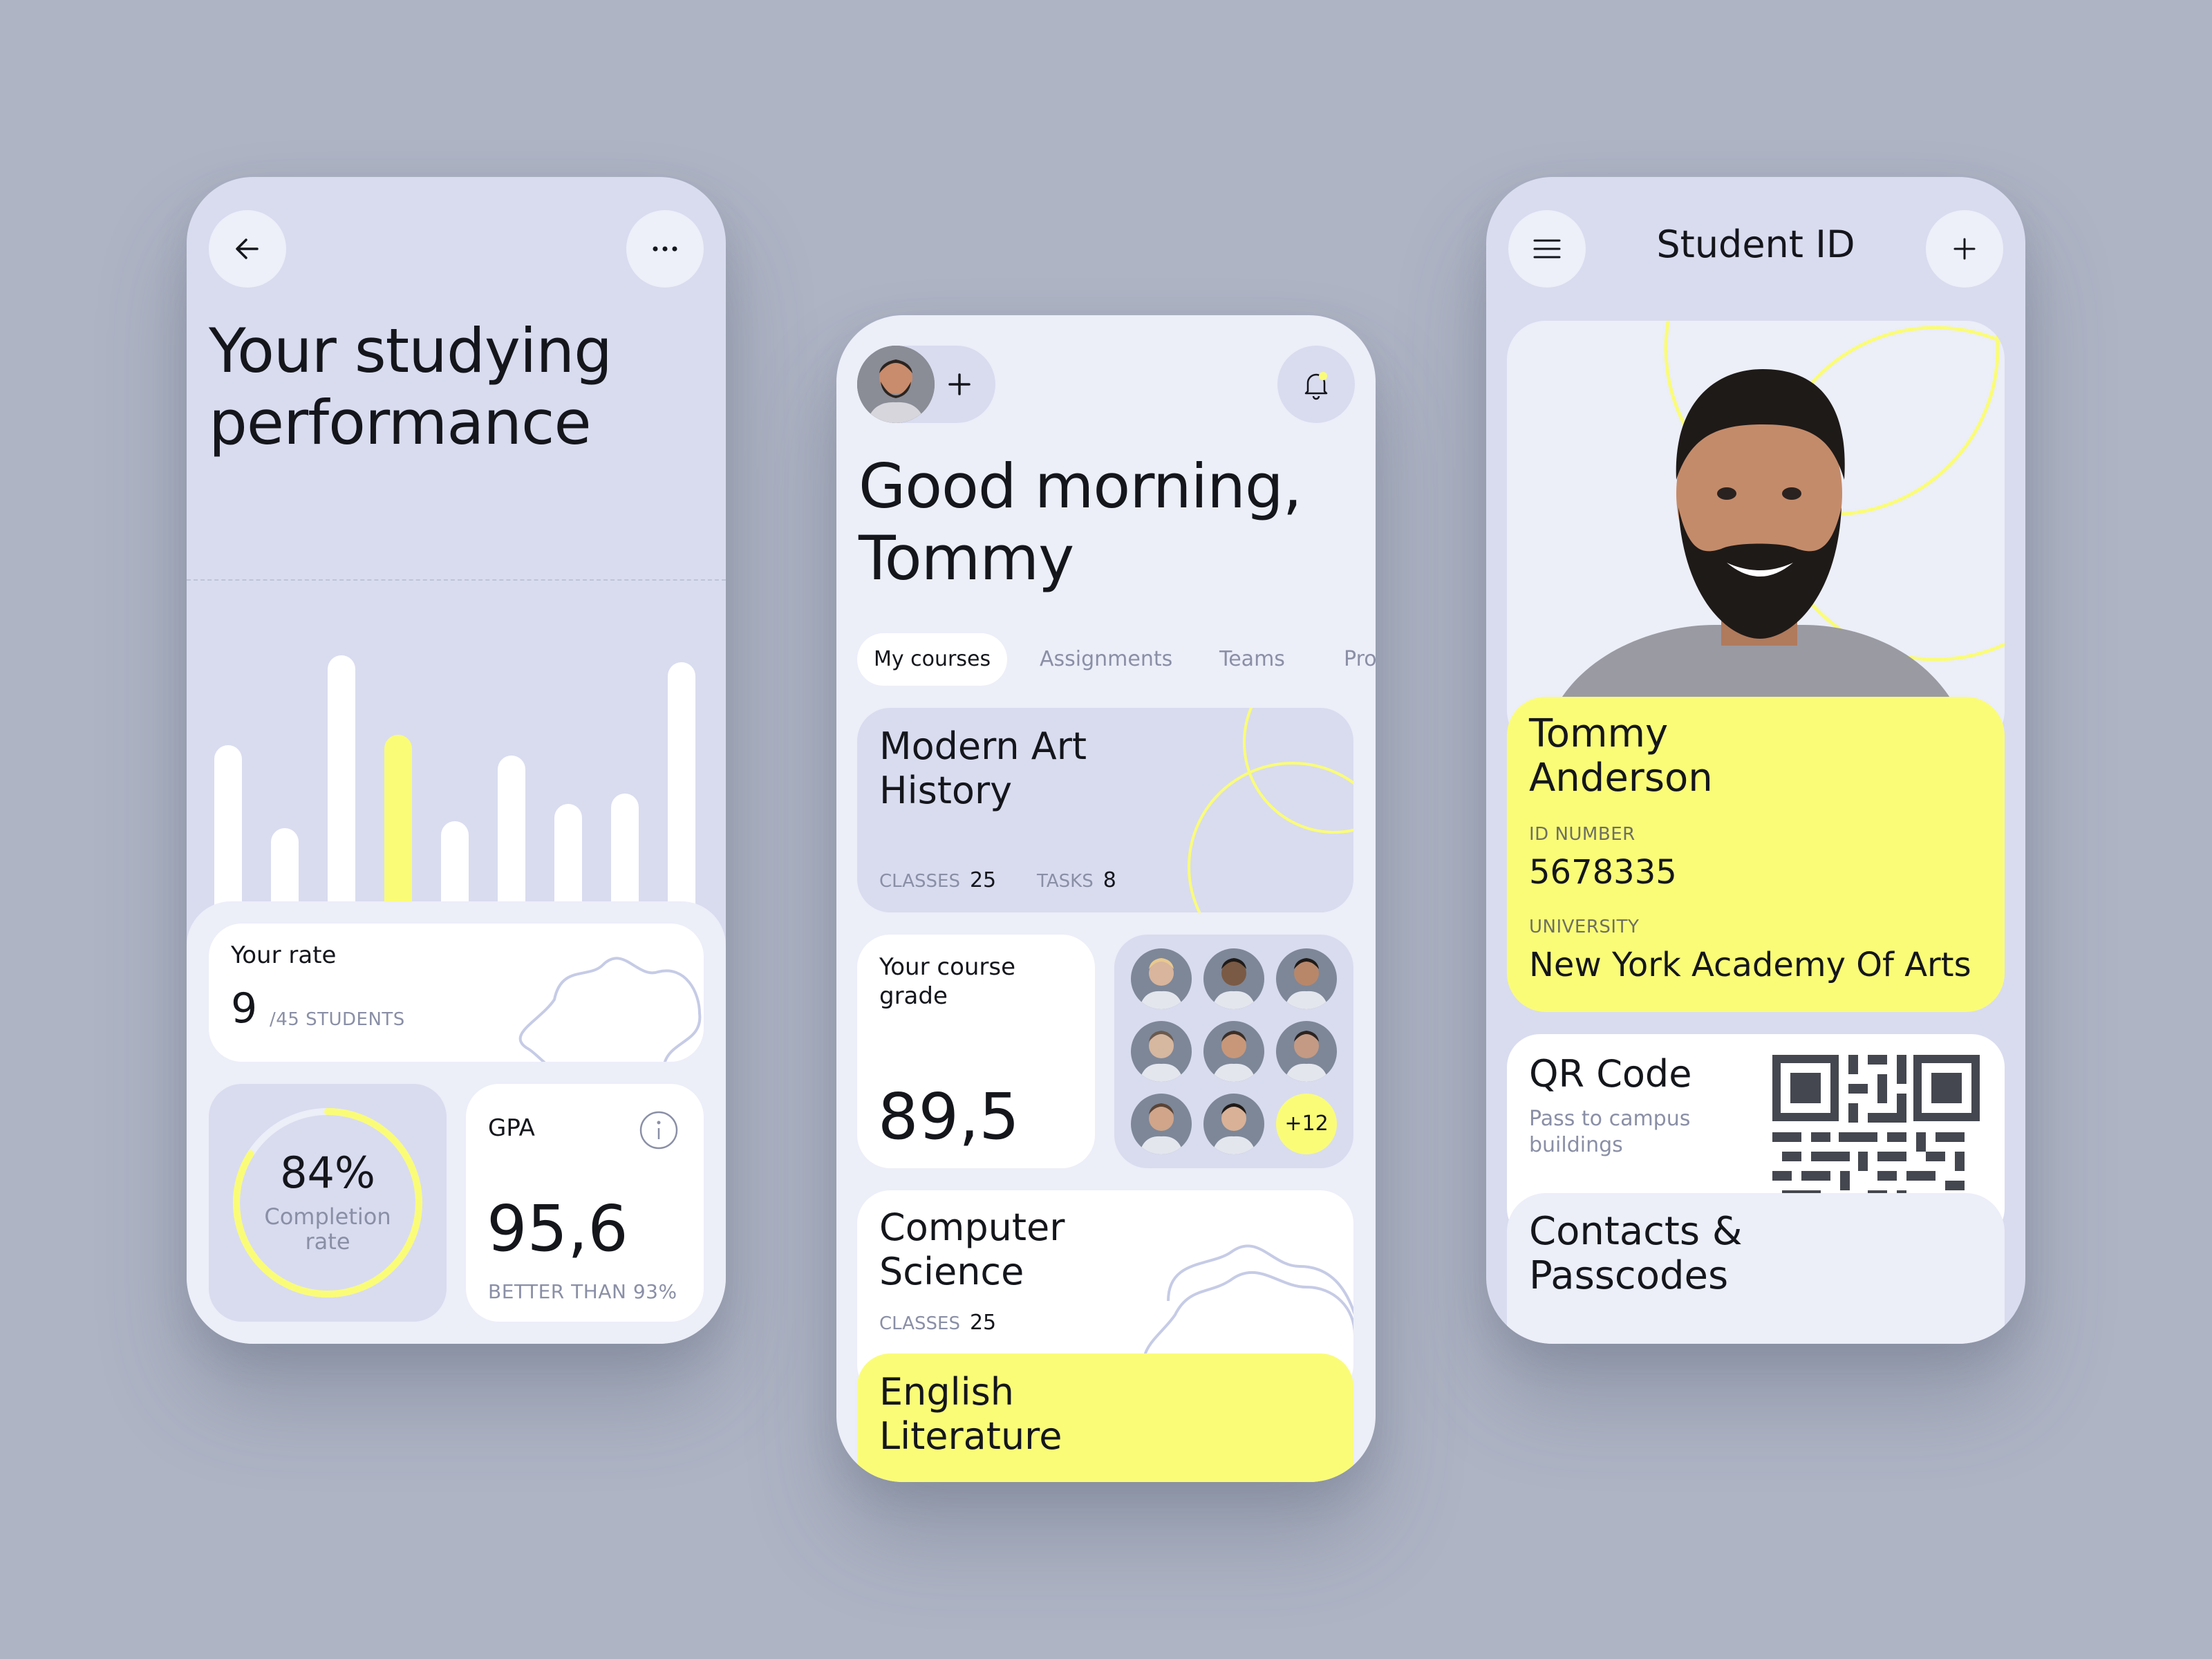 This screenshot has height=1659, width=2212. What do you see at coordinates (245, 1009) in the screenshot?
I see `rate-value: 9` at bounding box center [245, 1009].